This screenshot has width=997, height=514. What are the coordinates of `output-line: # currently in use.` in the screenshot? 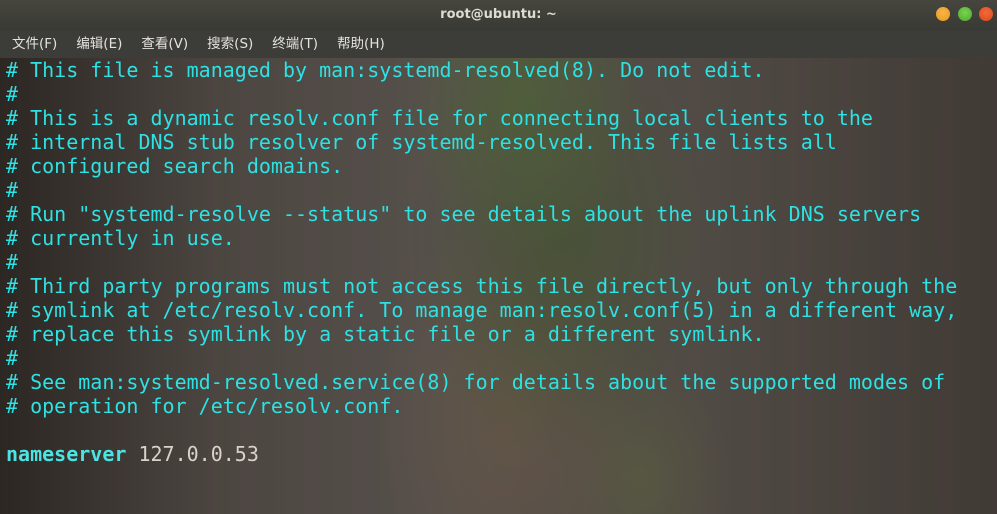 It's located at (120, 238).